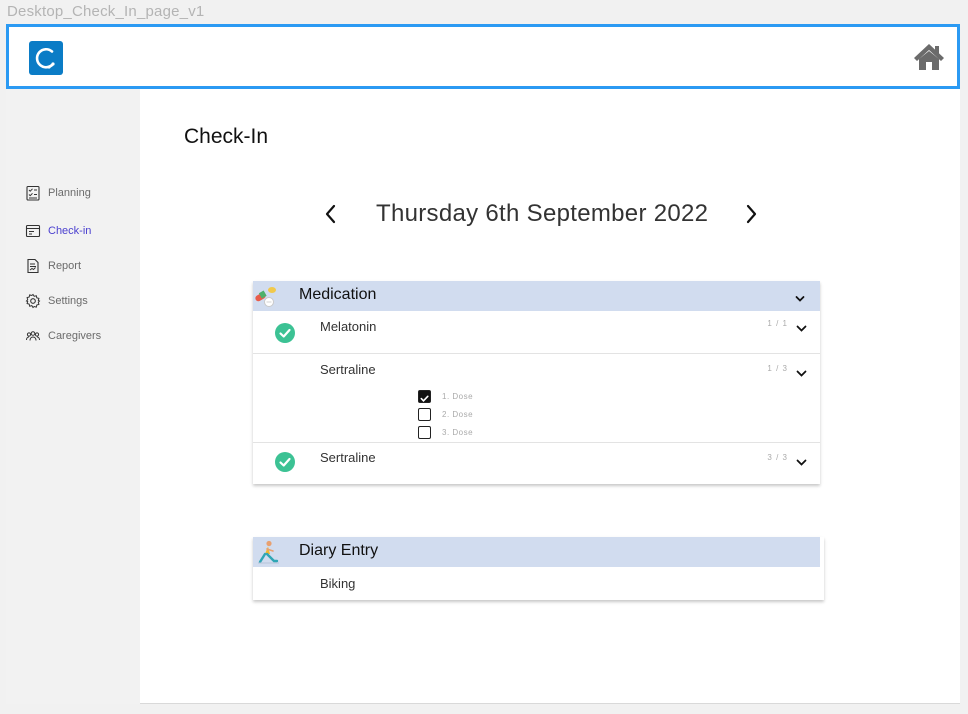 This screenshot has width=968, height=714. Describe the element at coordinates (777, 323) in the screenshot. I see `dose-count: 1 / 1` at that location.